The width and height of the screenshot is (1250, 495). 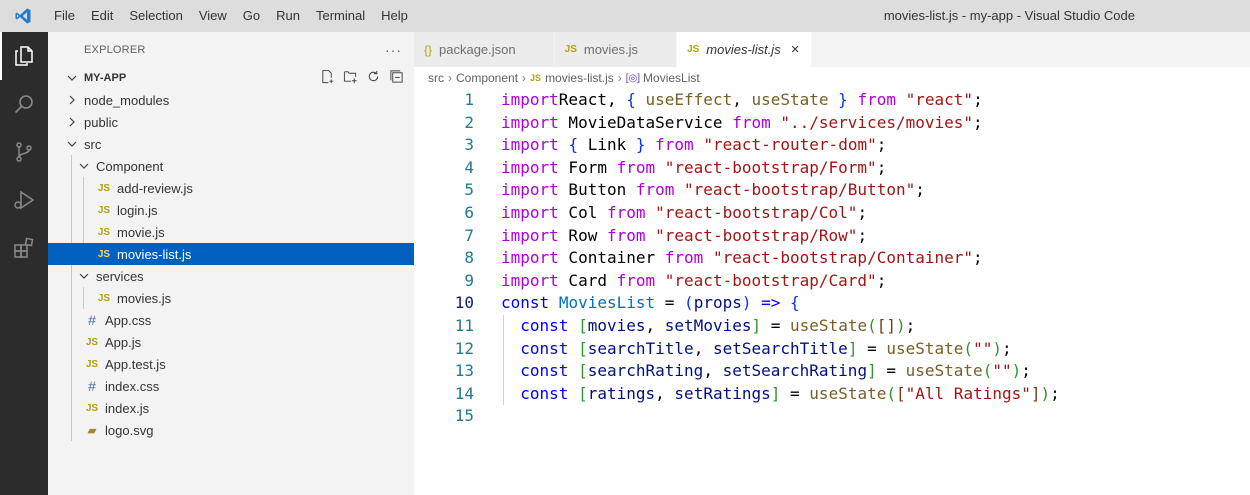 What do you see at coordinates (469, 190) in the screenshot?
I see `line-number: 5` at bounding box center [469, 190].